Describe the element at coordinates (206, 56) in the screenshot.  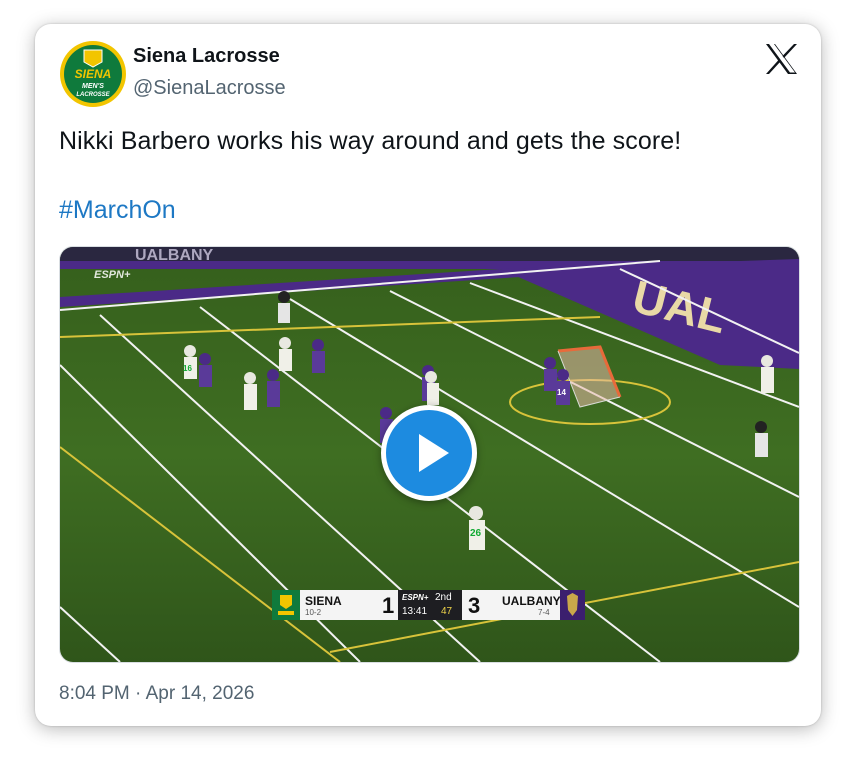
I see `author-name: Siena Lacrosse` at that location.